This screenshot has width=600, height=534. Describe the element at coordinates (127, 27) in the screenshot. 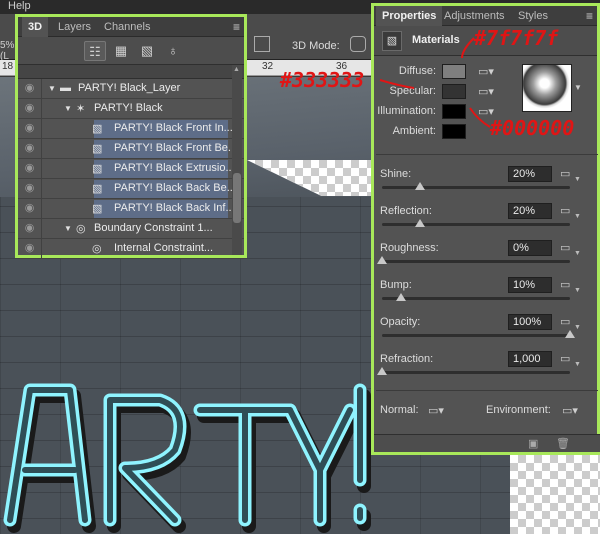

I see `tab-channels: Channels` at that location.